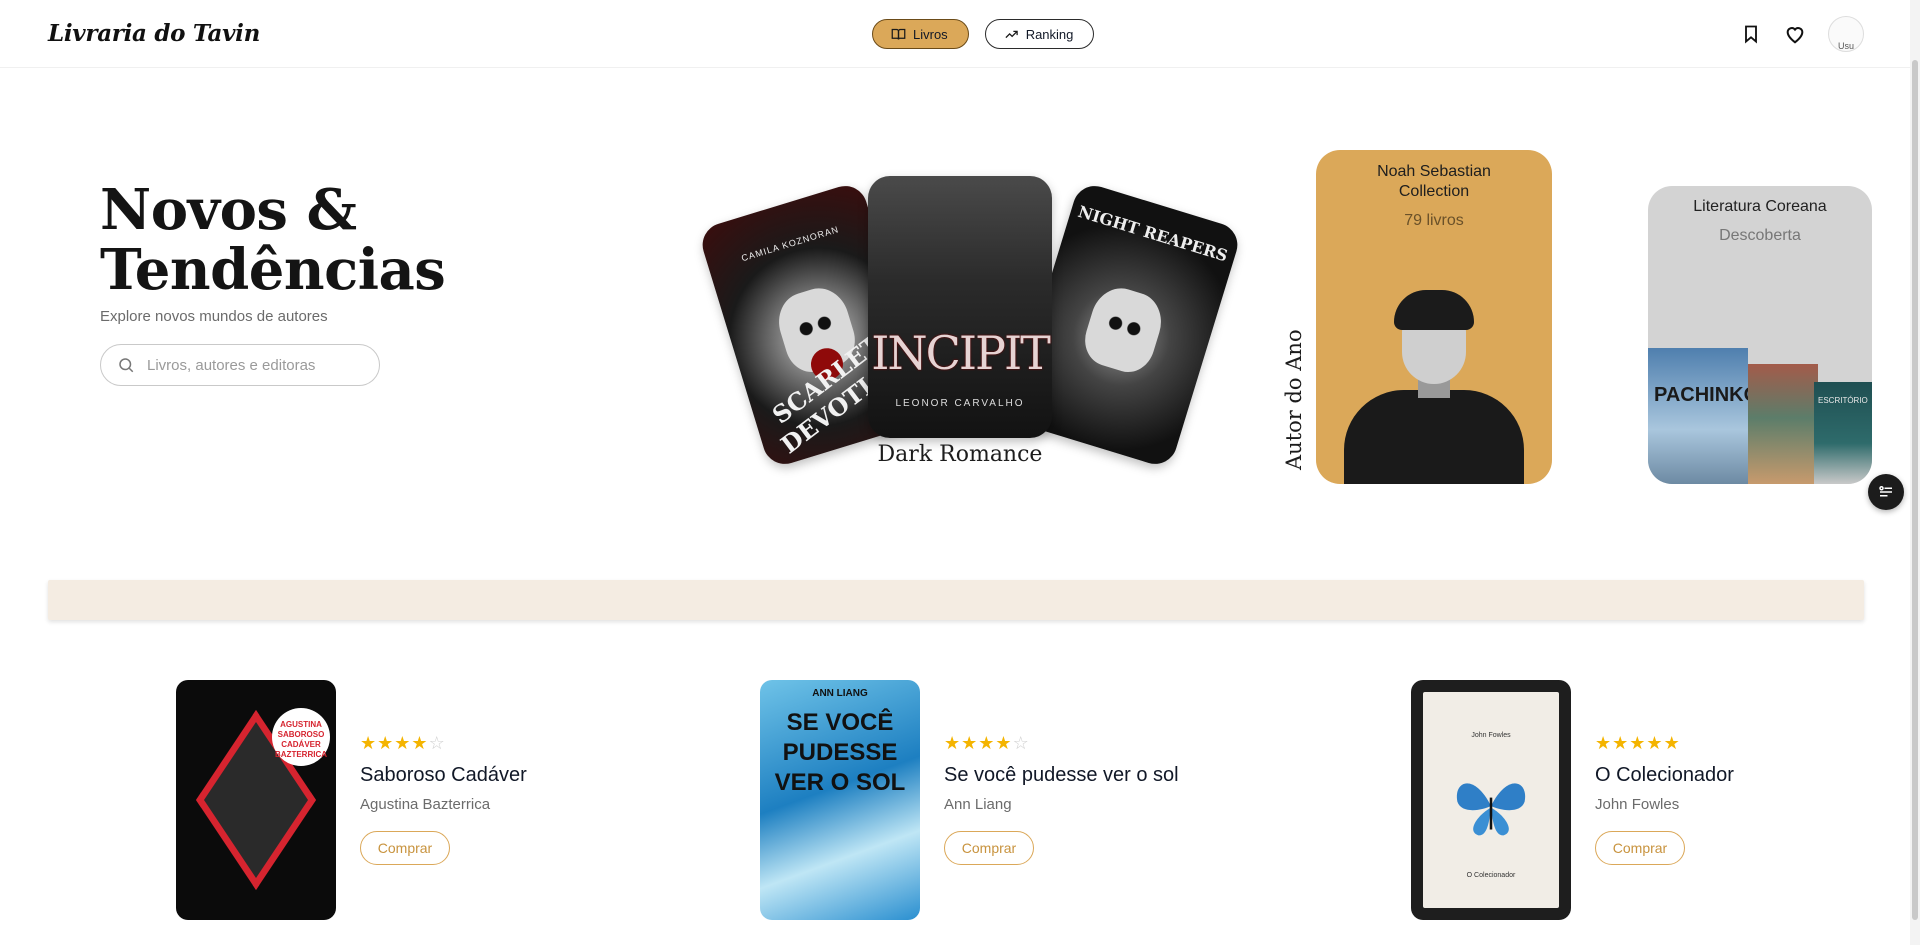  I want to click on nav-livros-button: Livros, so click(920, 34).